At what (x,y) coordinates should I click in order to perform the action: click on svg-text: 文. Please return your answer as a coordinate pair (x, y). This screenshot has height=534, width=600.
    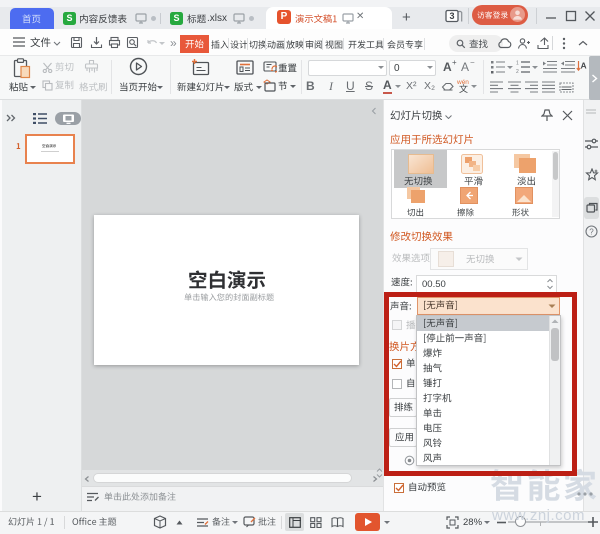
    Looking at the image, I should click on (463, 88).